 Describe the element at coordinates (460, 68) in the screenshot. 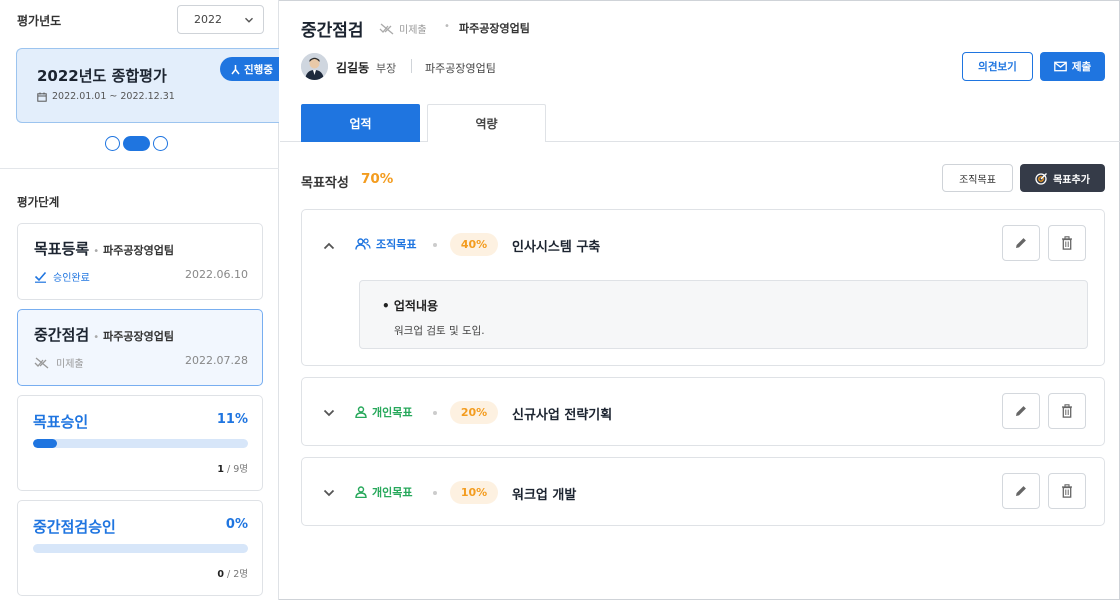

I see `user-team: 파주공장영업팀` at that location.